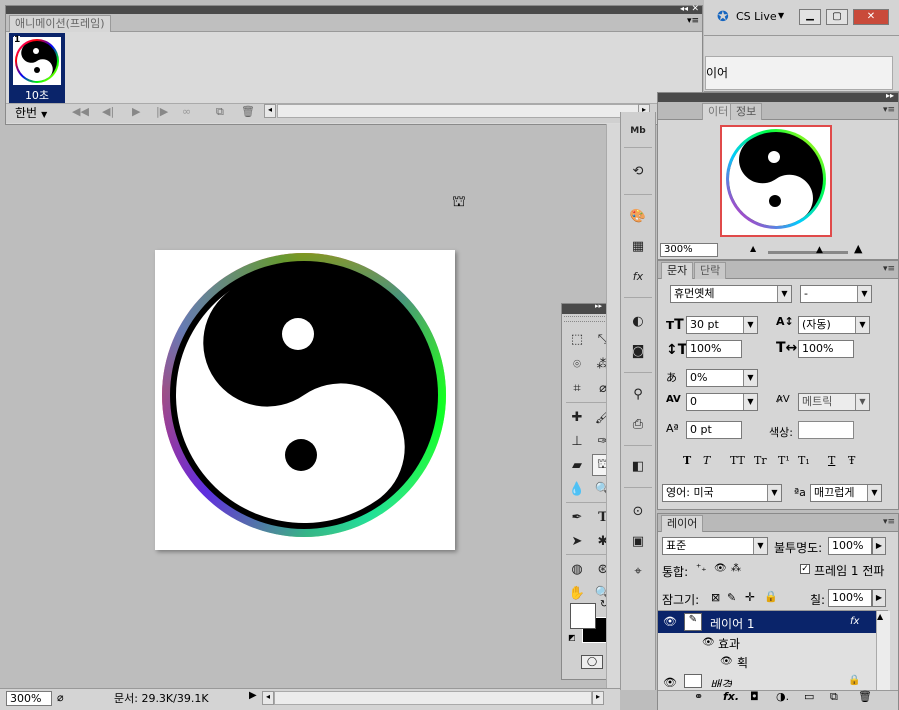 The width and height of the screenshot is (899, 710). Describe the element at coordinates (726, 661) in the screenshot. I see `stroke-eye-icon: 👁` at that location.